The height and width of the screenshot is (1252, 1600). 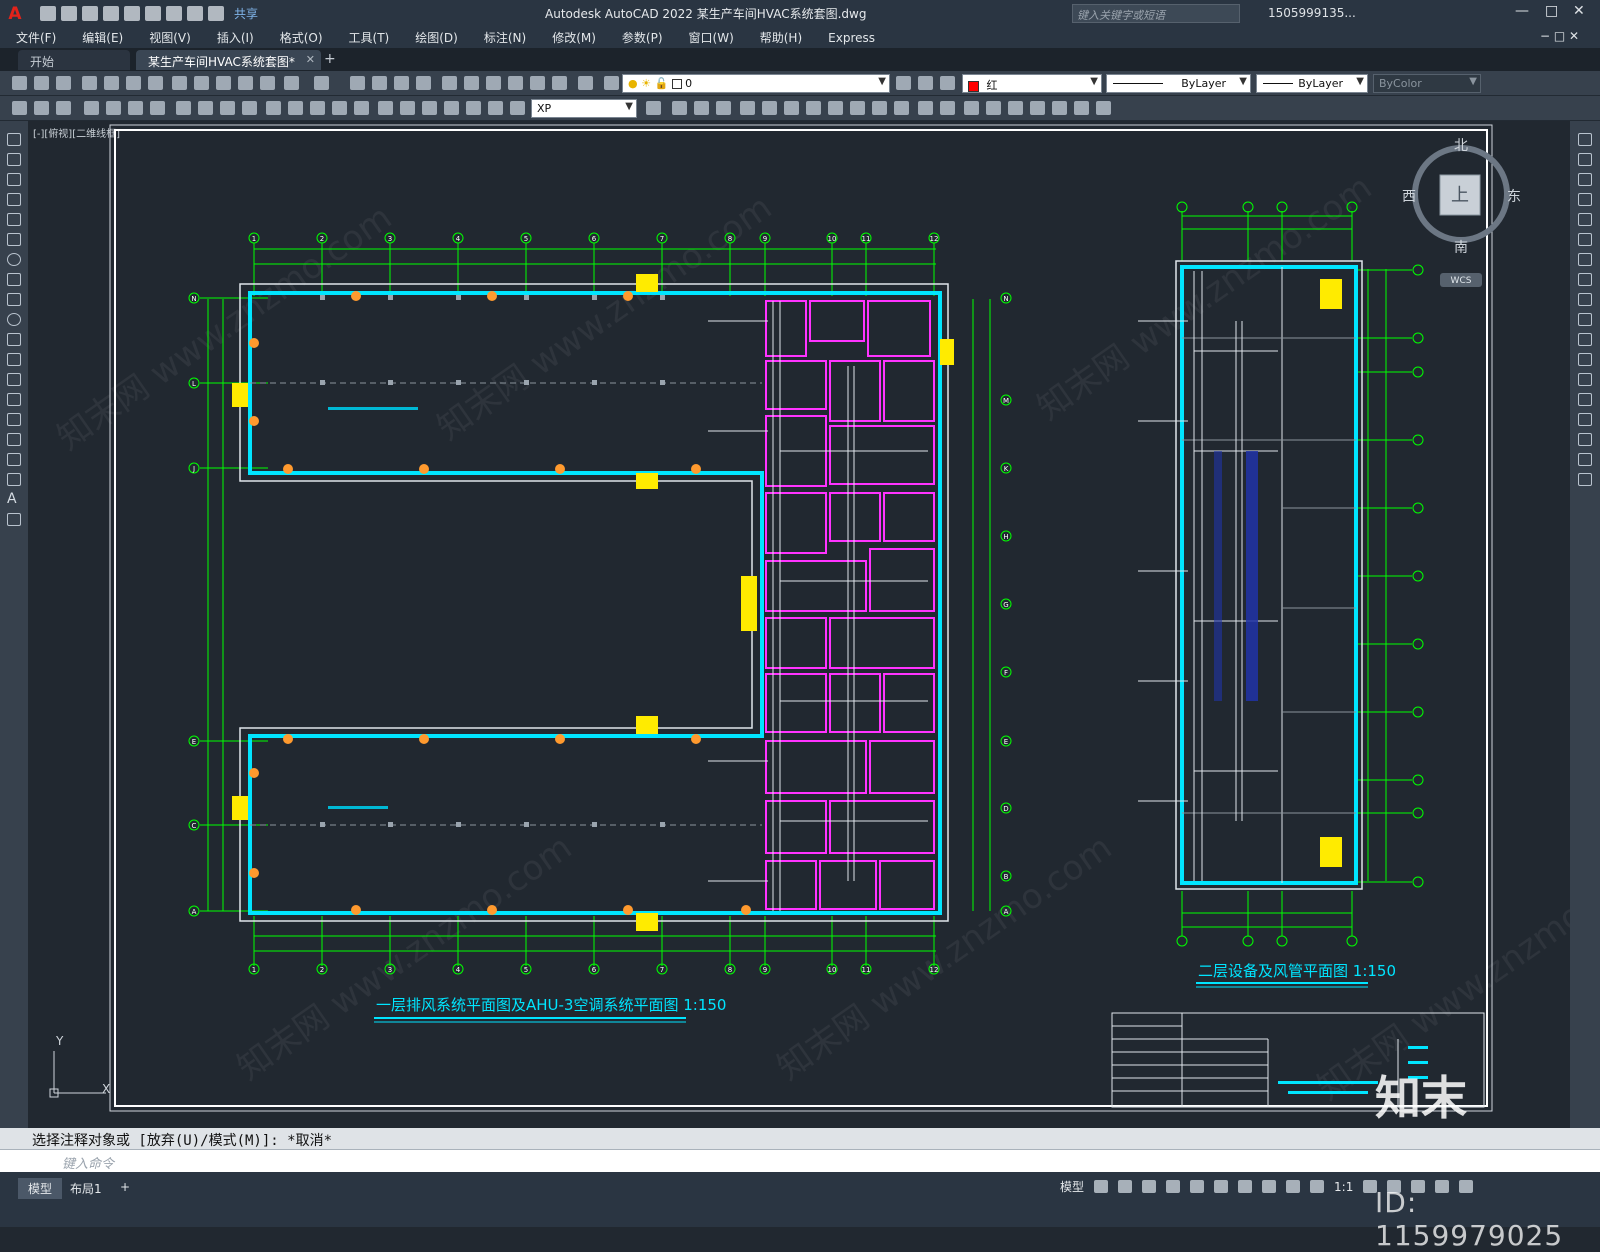 What do you see at coordinates (778, 37) in the screenshot?
I see `menu-help: 帮助(H)` at bounding box center [778, 37].